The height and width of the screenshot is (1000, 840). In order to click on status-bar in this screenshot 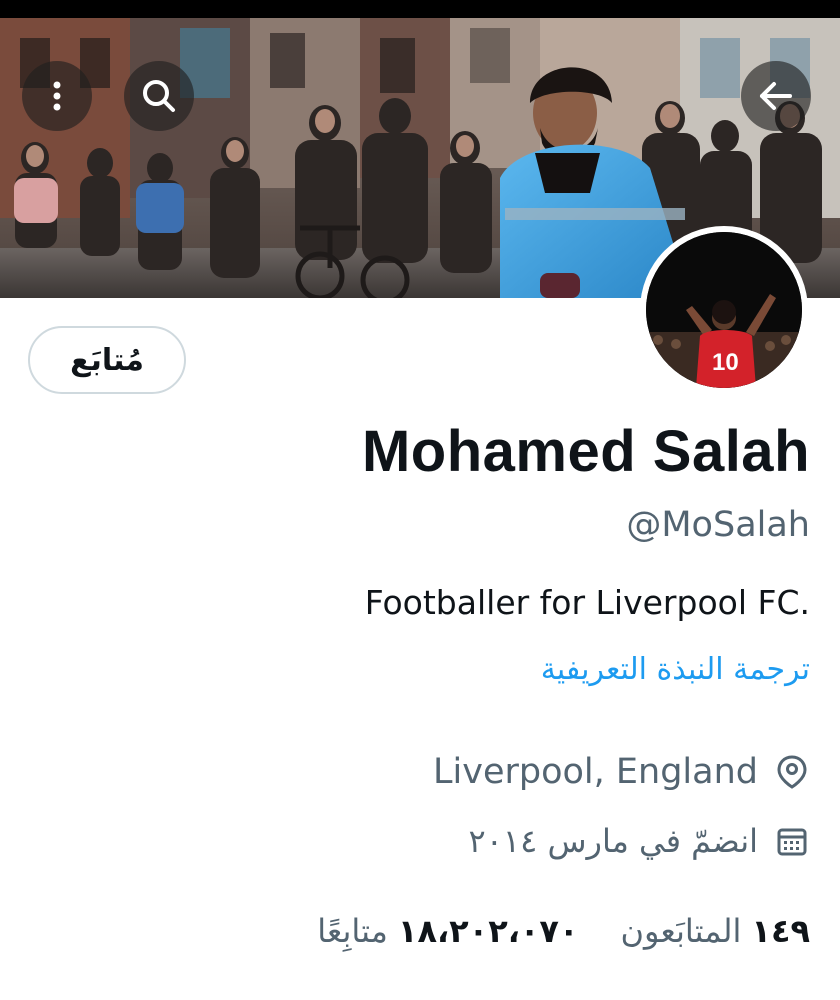, I will do `click(420, 9)`.